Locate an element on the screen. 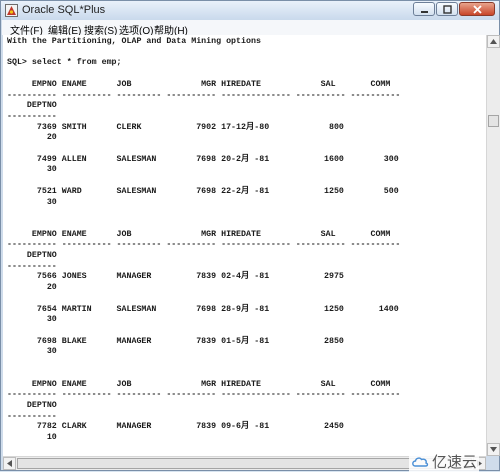 The width and height of the screenshot is (500, 472). arrow-down-icon is located at coordinates (493, 449).